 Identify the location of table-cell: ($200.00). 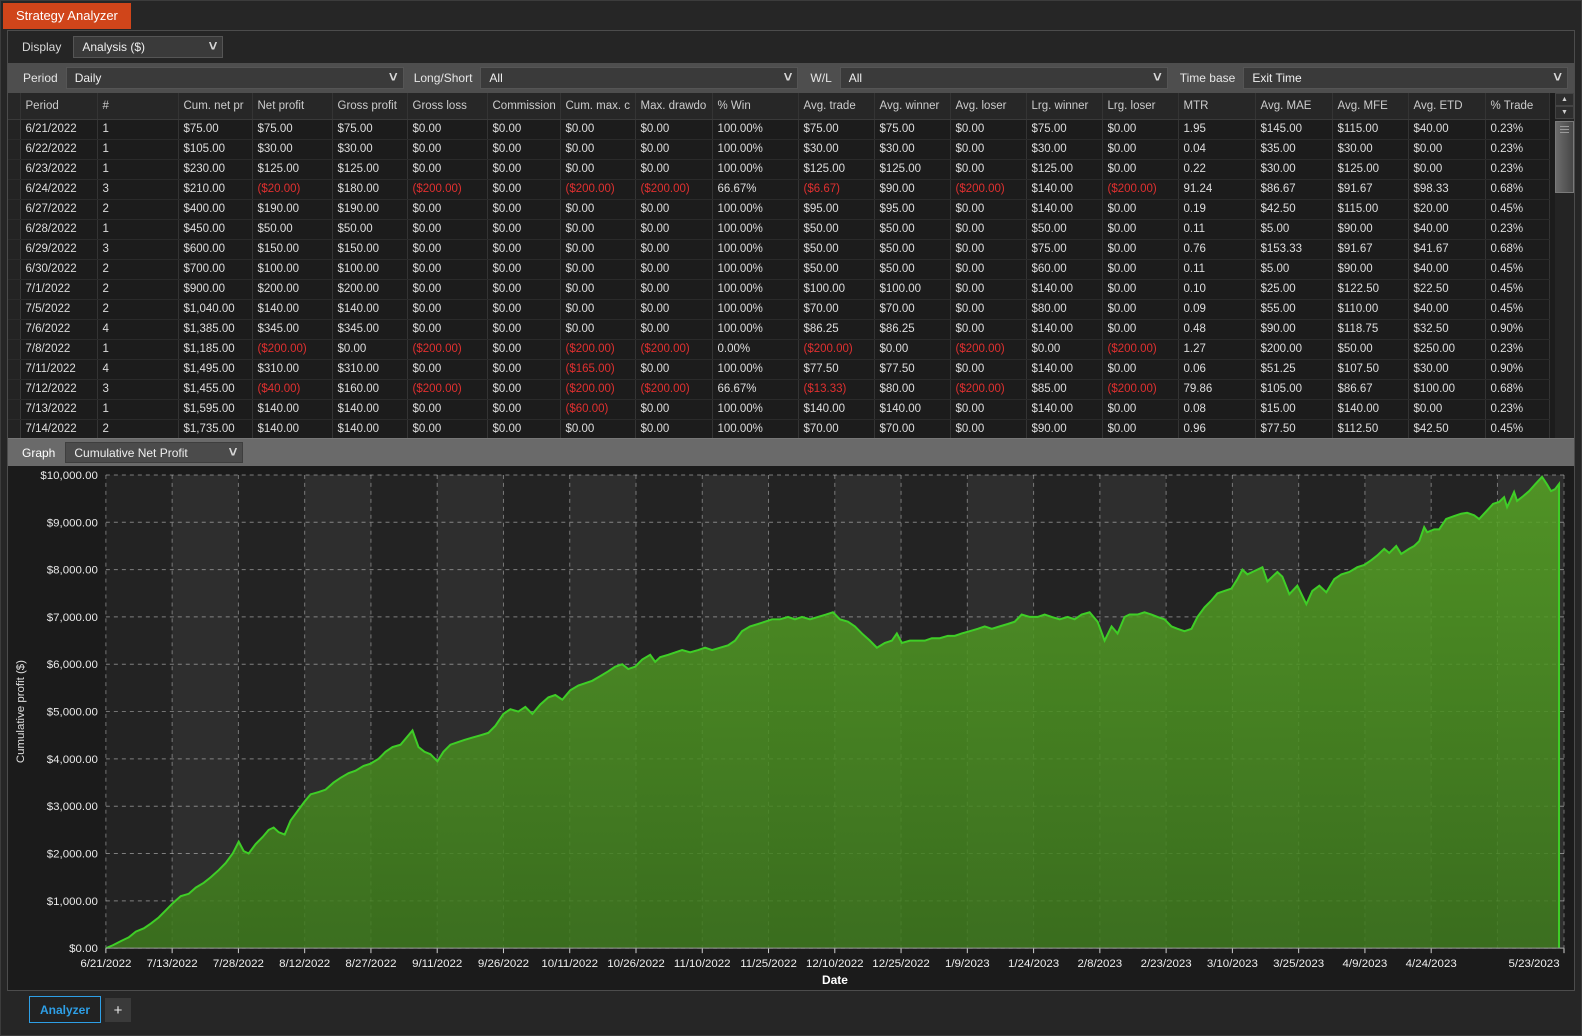
(292, 349).